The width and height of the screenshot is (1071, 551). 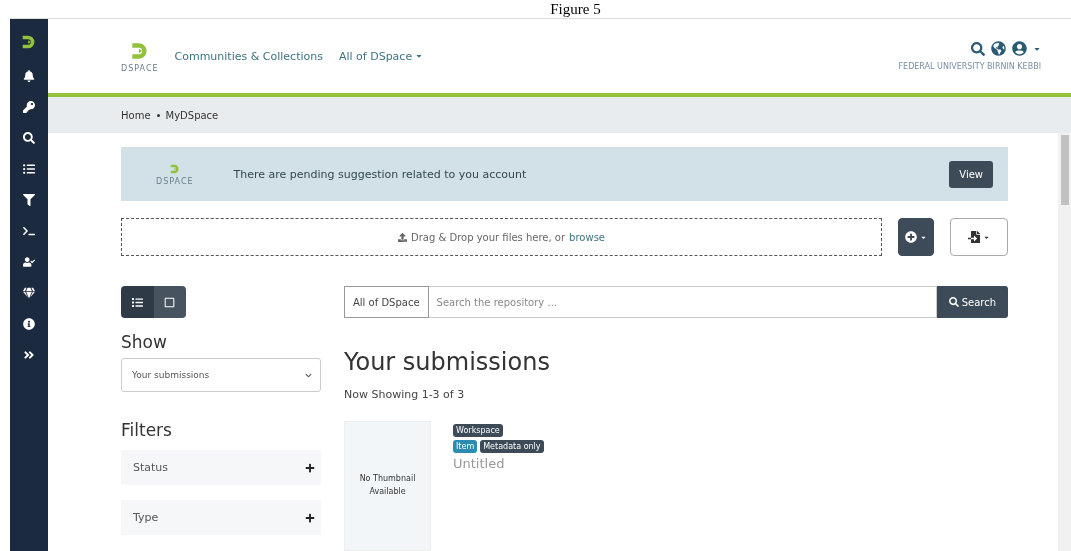 What do you see at coordinates (174, 168) in the screenshot?
I see `logo-icon` at bounding box center [174, 168].